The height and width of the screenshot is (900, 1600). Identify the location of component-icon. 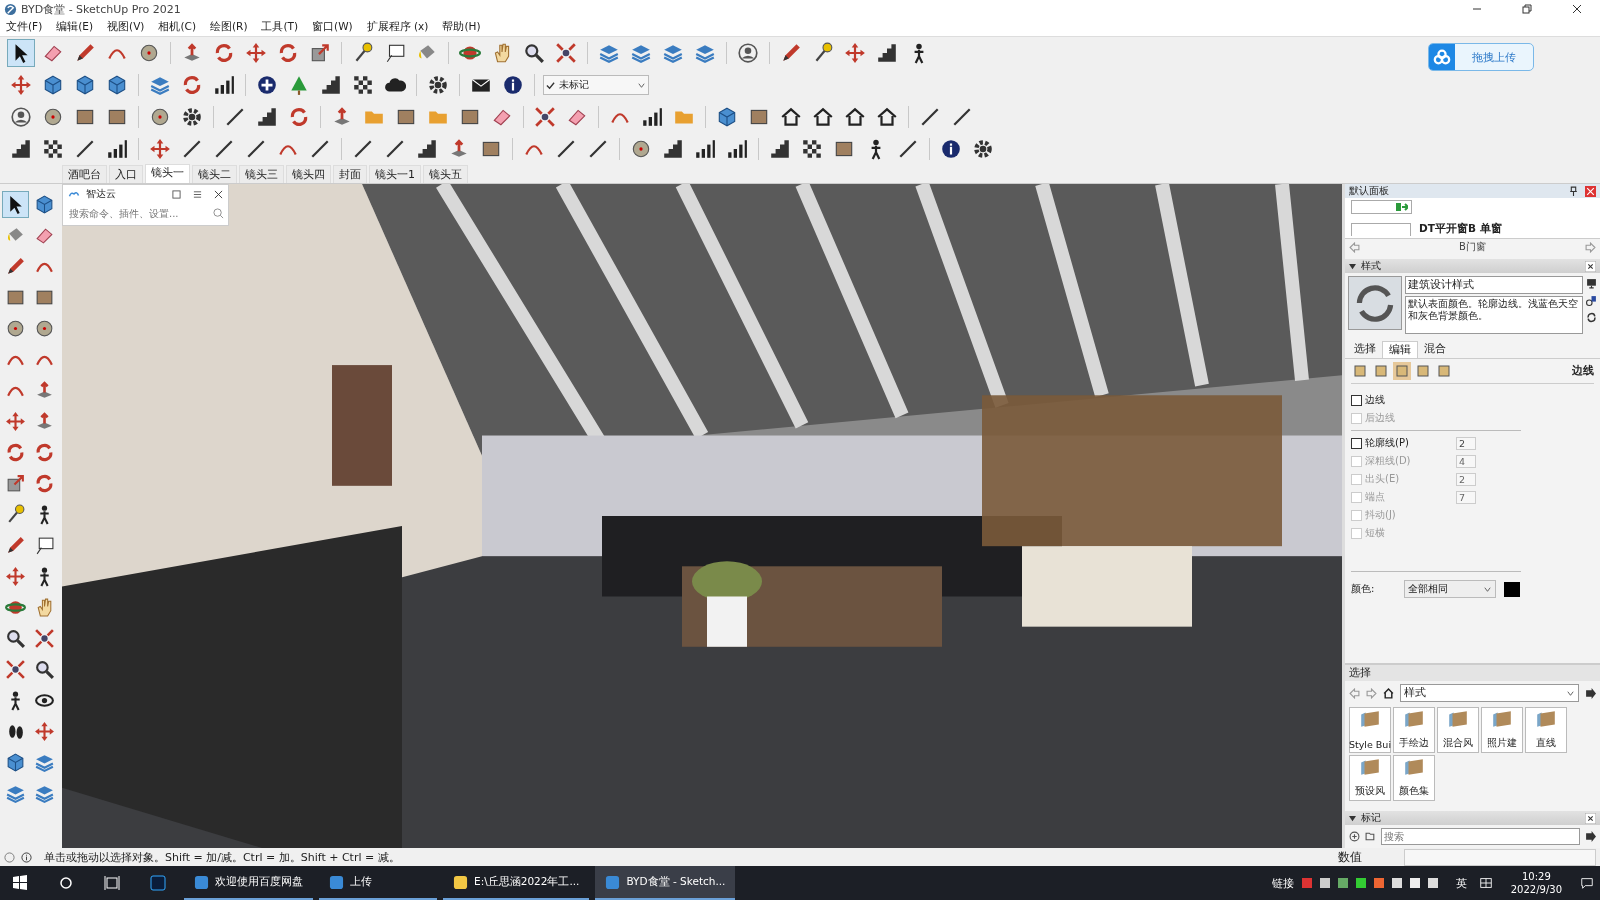
(1402, 207).